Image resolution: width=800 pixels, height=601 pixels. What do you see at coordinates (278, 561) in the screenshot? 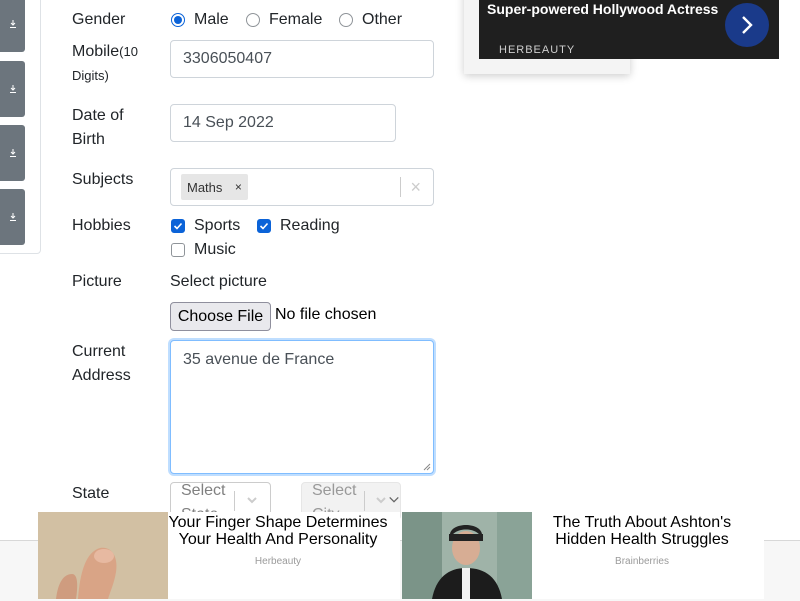
I see `bottom-ad-source-1: Herbeauty` at bounding box center [278, 561].